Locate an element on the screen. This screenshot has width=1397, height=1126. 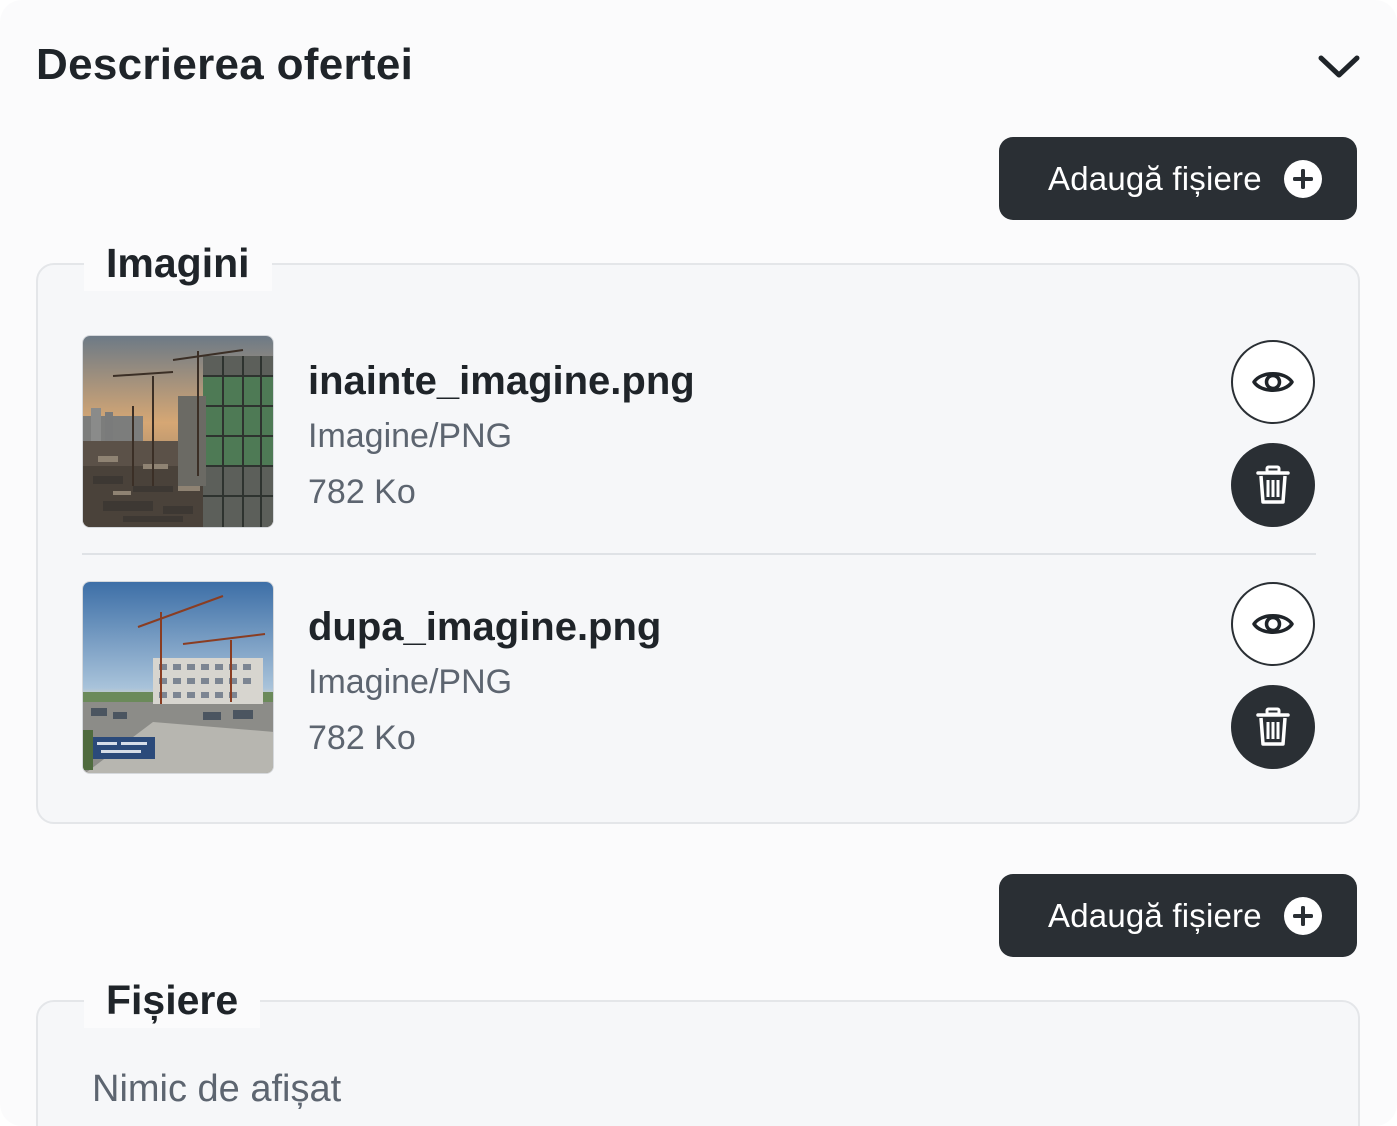
files-group: Fișiere Nimic de afișat is located at coordinates (698, 1049).